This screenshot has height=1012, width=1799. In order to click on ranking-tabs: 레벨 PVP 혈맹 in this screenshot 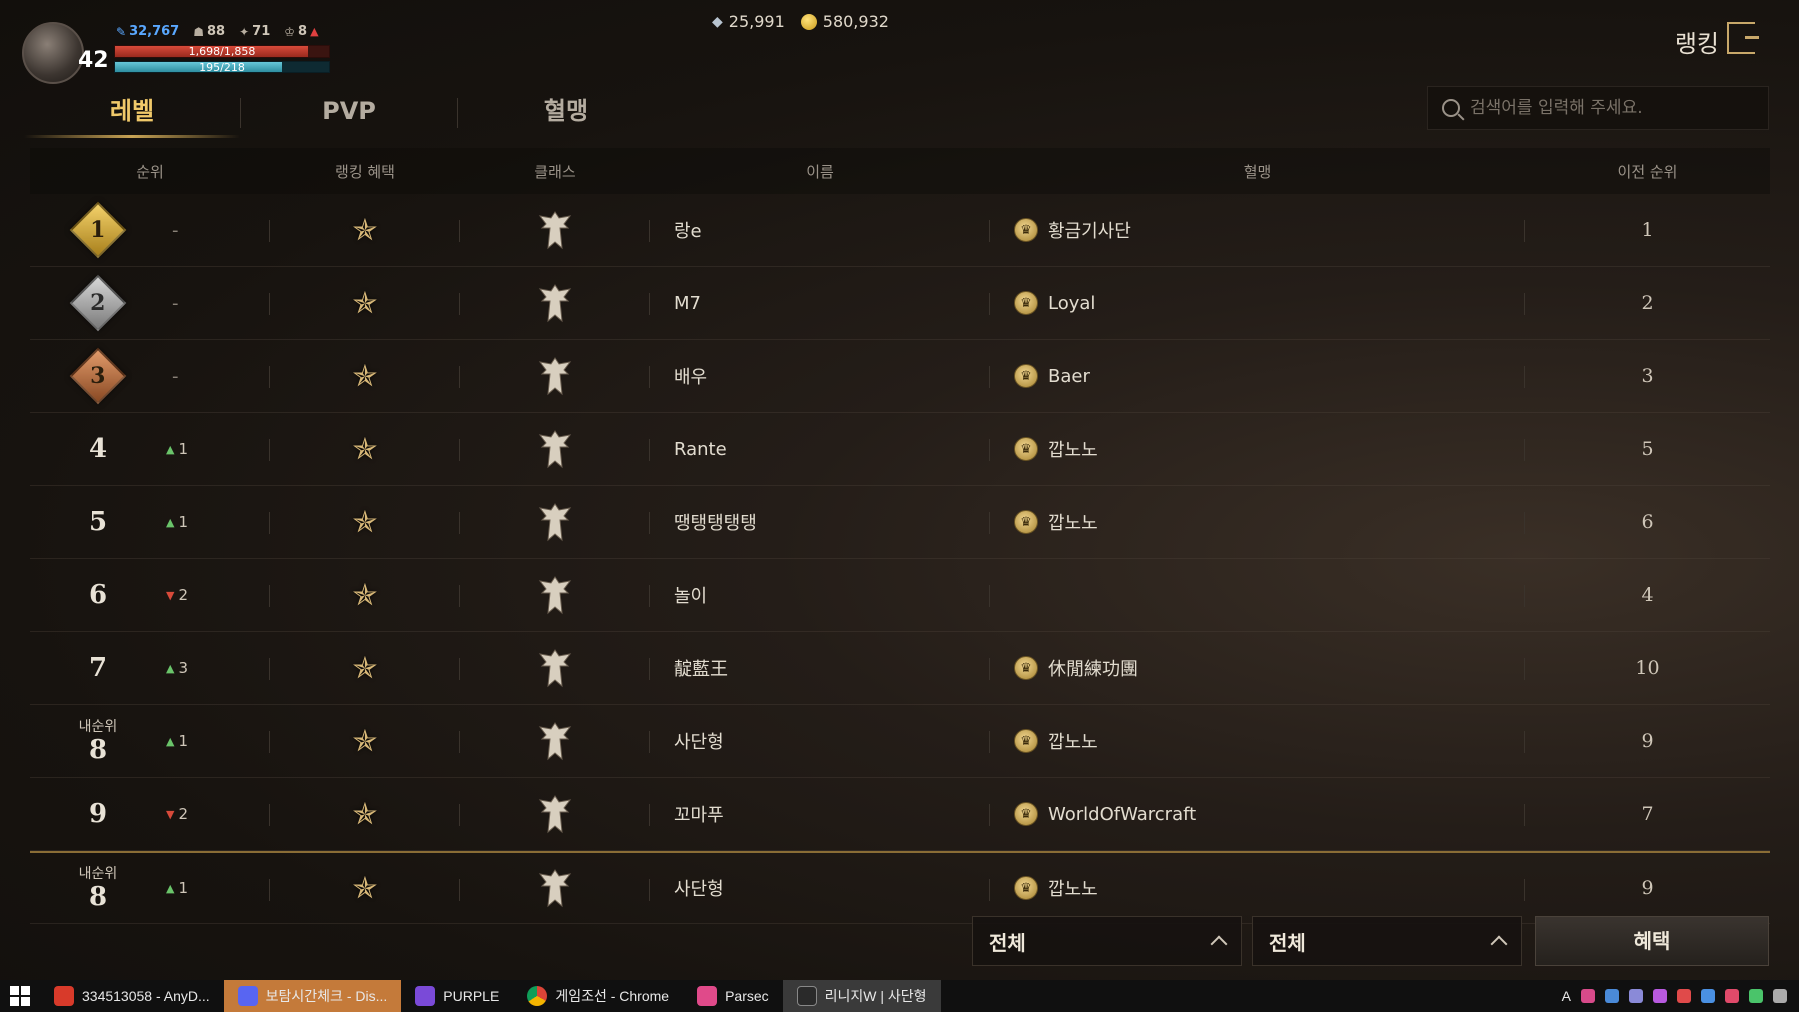, I will do `click(349, 113)`.